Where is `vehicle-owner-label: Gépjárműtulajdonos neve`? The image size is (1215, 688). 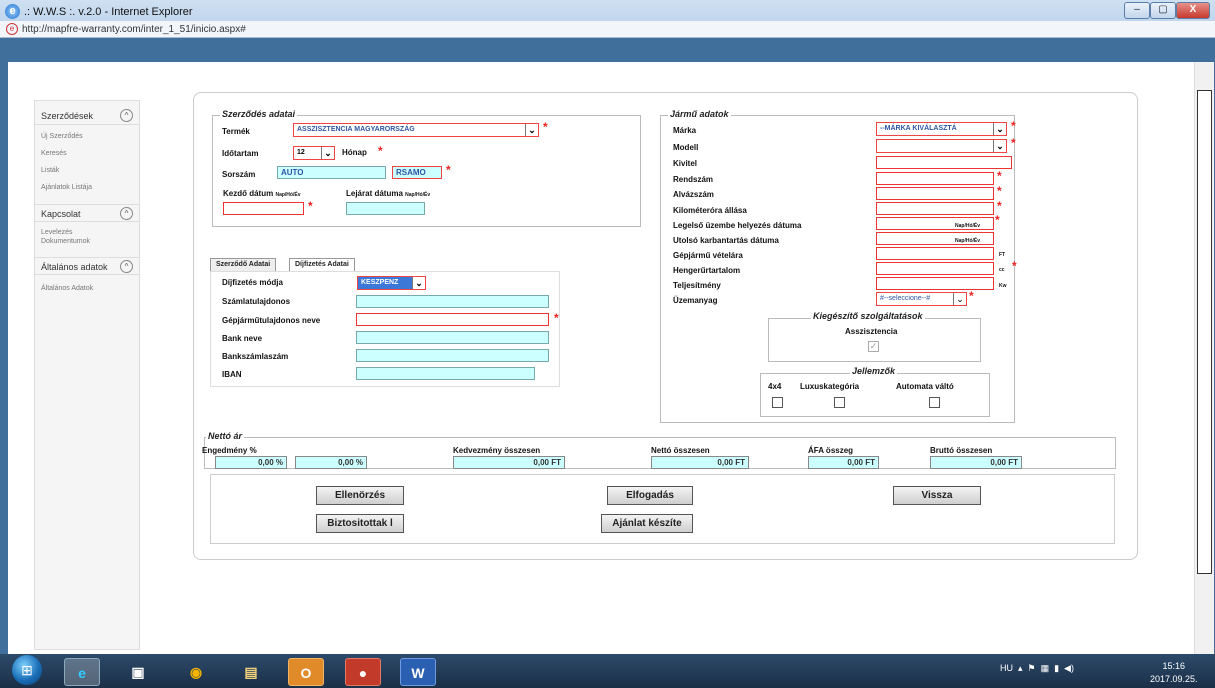
vehicle-owner-label: Gépjárműtulajdonos neve is located at coordinates (271, 320).